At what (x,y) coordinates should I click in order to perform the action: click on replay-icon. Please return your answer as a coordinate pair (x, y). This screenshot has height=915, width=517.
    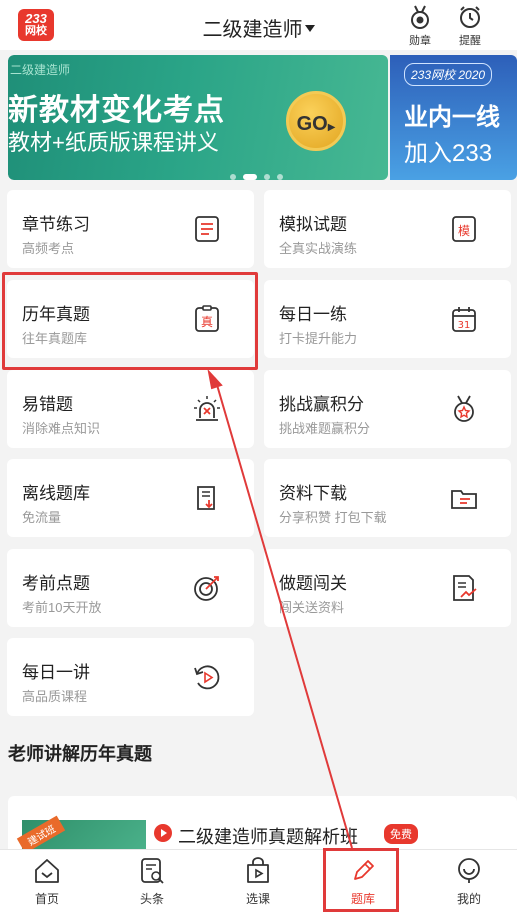
    Looking at the image, I should click on (207, 677).